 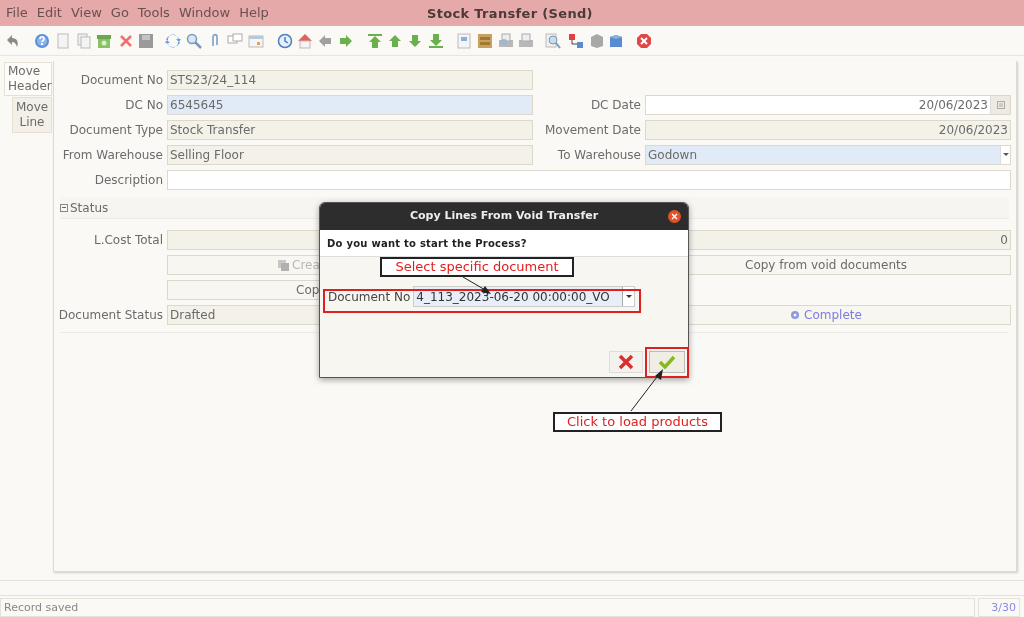 What do you see at coordinates (144, 105) in the screenshot?
I see `field-label: DC No` at bounding box center [144, 105].